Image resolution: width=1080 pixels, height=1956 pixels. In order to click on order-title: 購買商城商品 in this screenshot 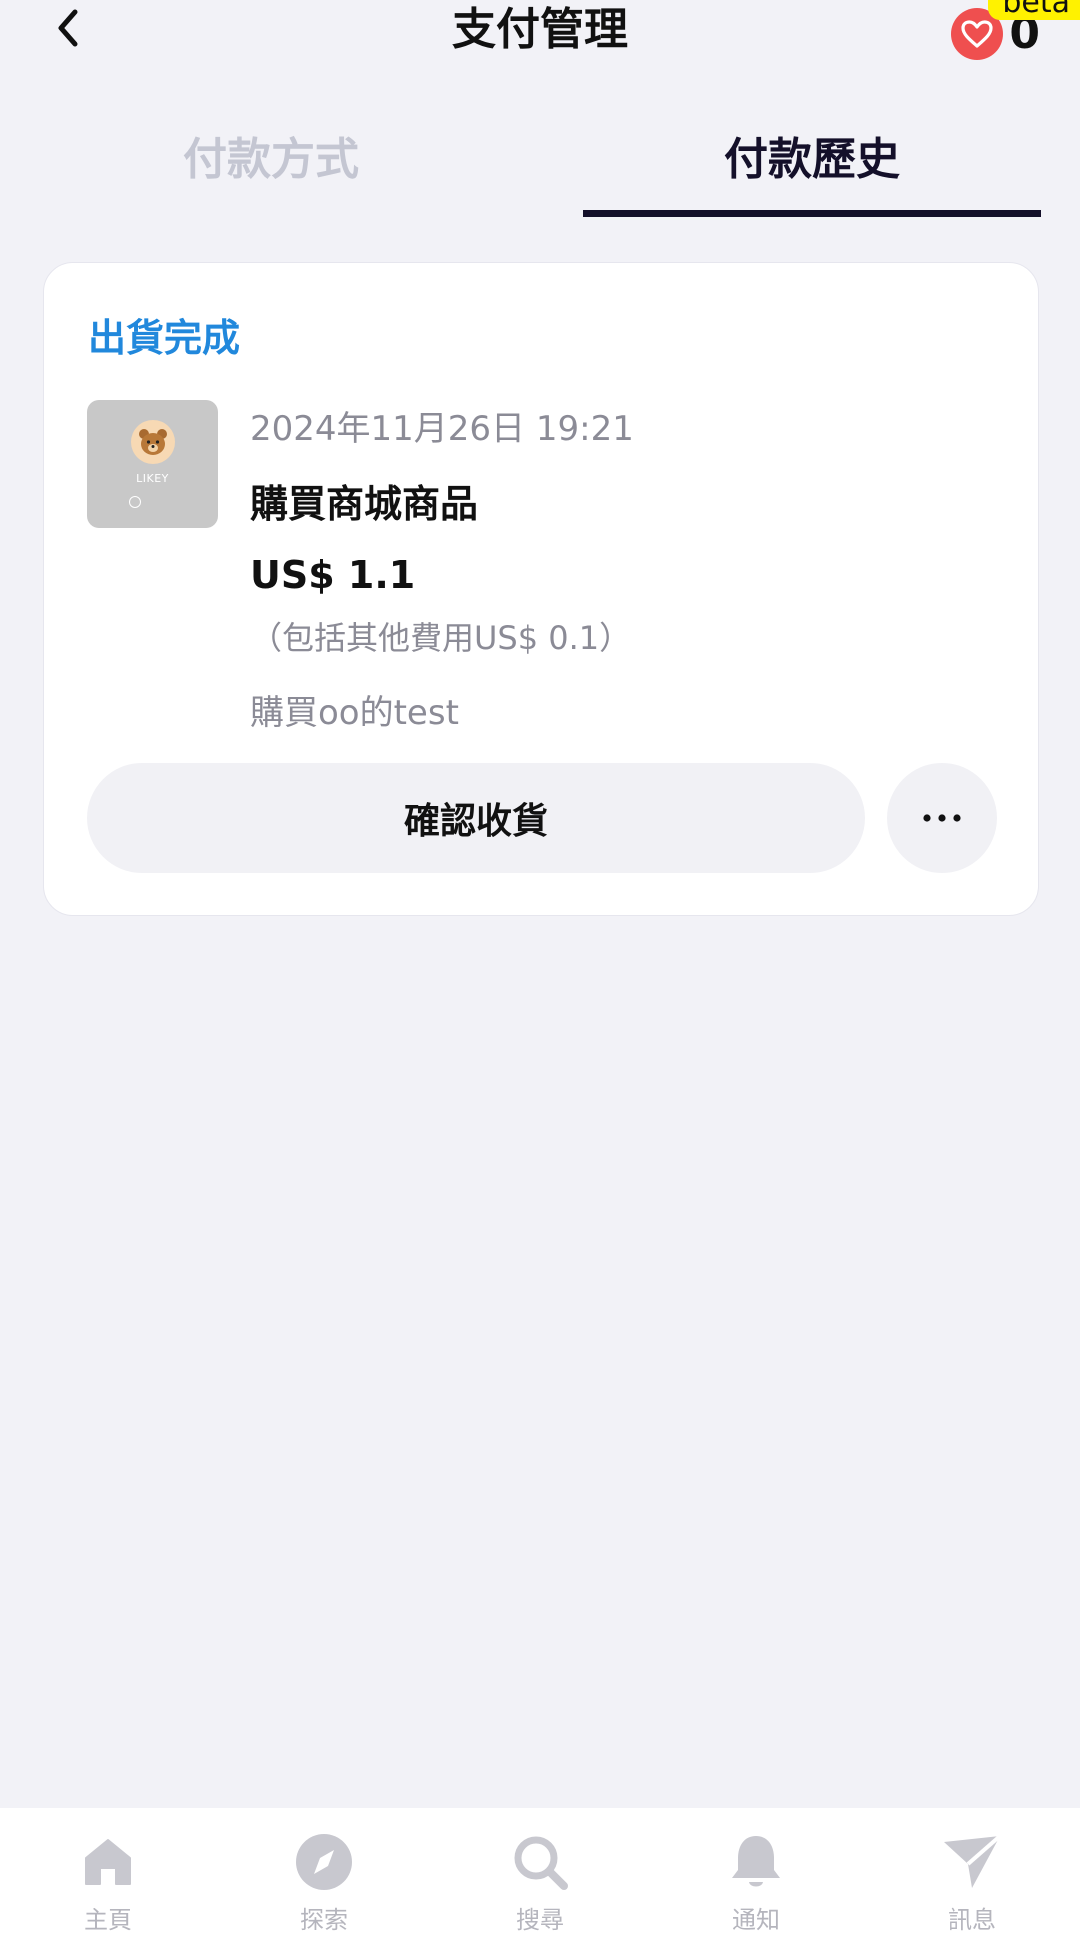, I will do `click(364, 504)`.